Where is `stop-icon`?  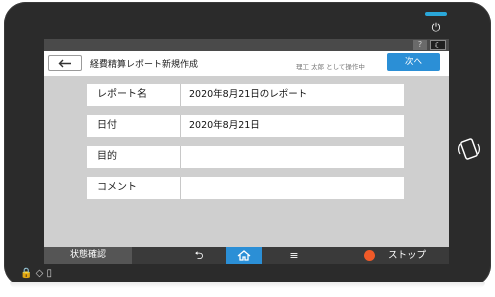 stop-icon is located at coordinates (369, 255).